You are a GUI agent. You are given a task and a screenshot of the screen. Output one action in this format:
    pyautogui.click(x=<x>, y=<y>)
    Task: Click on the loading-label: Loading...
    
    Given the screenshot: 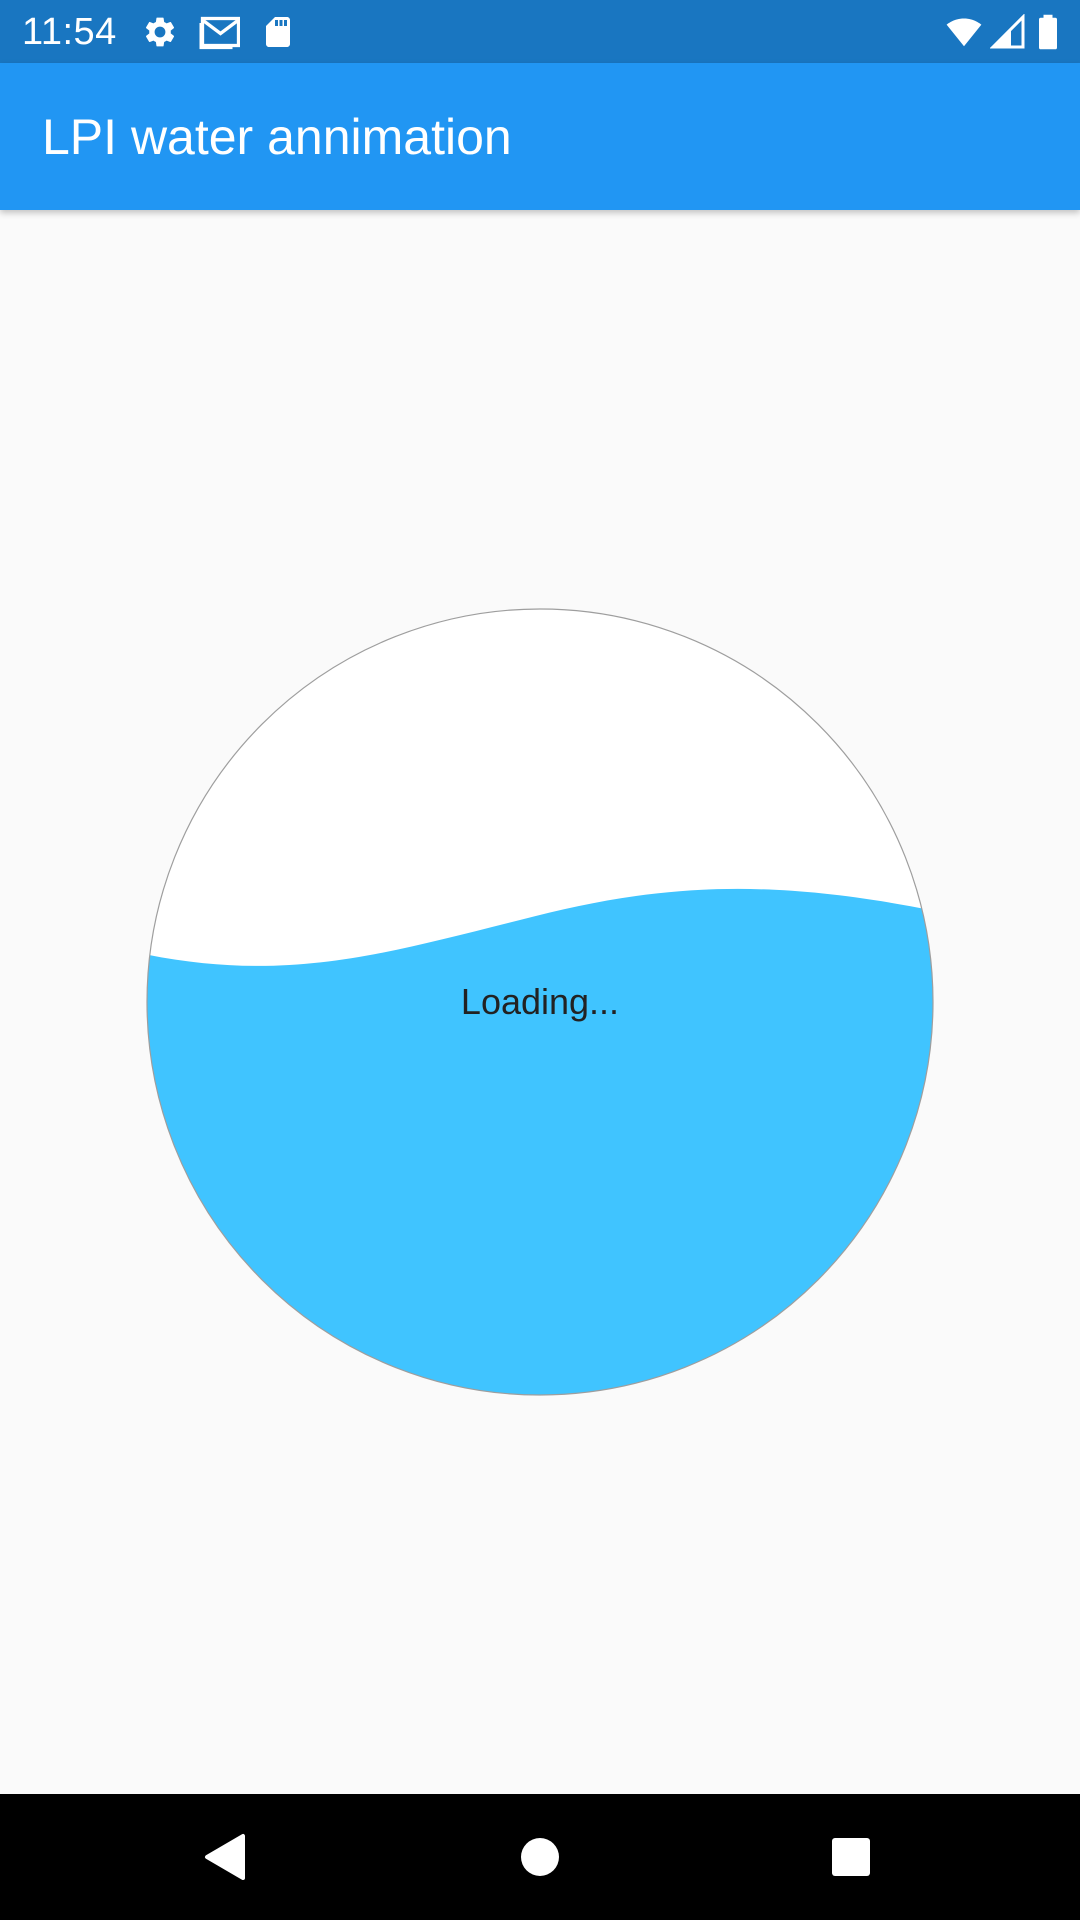 What is the action you would take?
    pyautogui.click(x=540, y=1001)
    